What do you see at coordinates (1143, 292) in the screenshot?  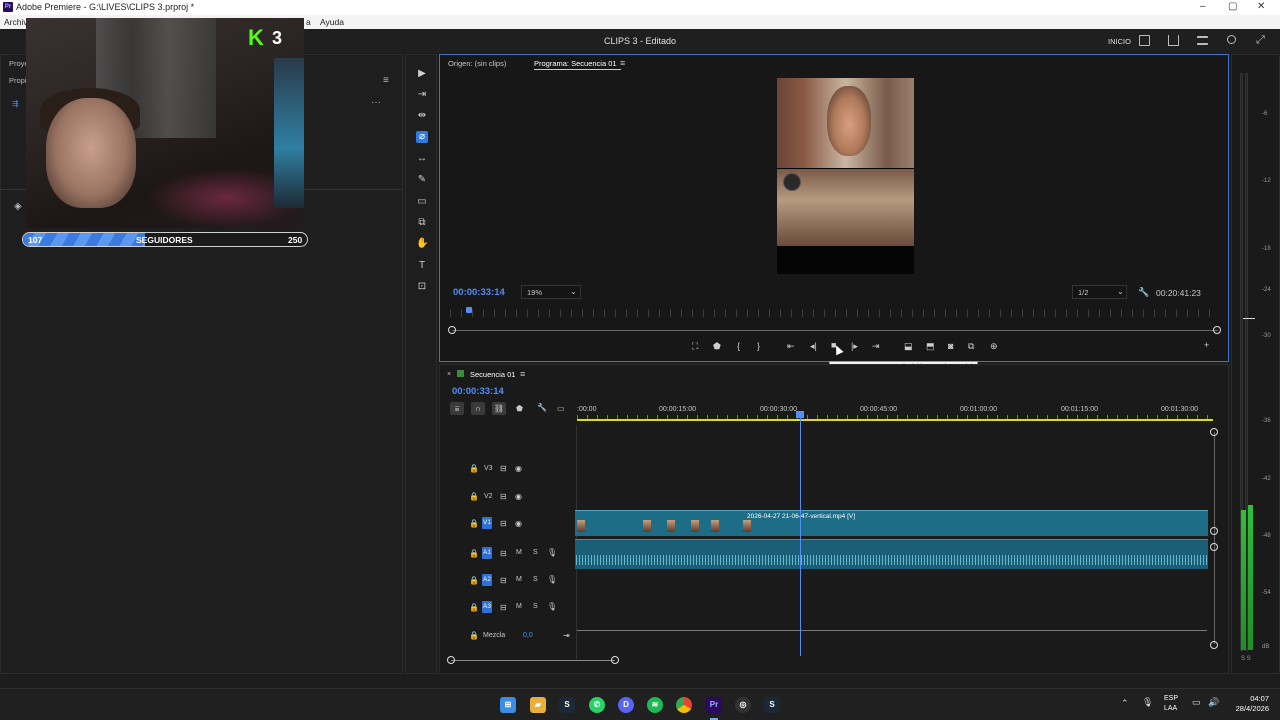 I see `settings-wrench-icon: 🔧` at bounding box center [1143, 292].